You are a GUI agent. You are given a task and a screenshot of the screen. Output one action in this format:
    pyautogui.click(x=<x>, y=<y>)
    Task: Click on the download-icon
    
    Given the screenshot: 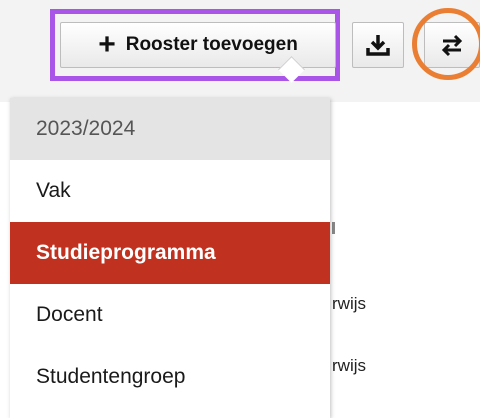 What is the action you would take?
    pyautogui.click(x=378, y=45)
    